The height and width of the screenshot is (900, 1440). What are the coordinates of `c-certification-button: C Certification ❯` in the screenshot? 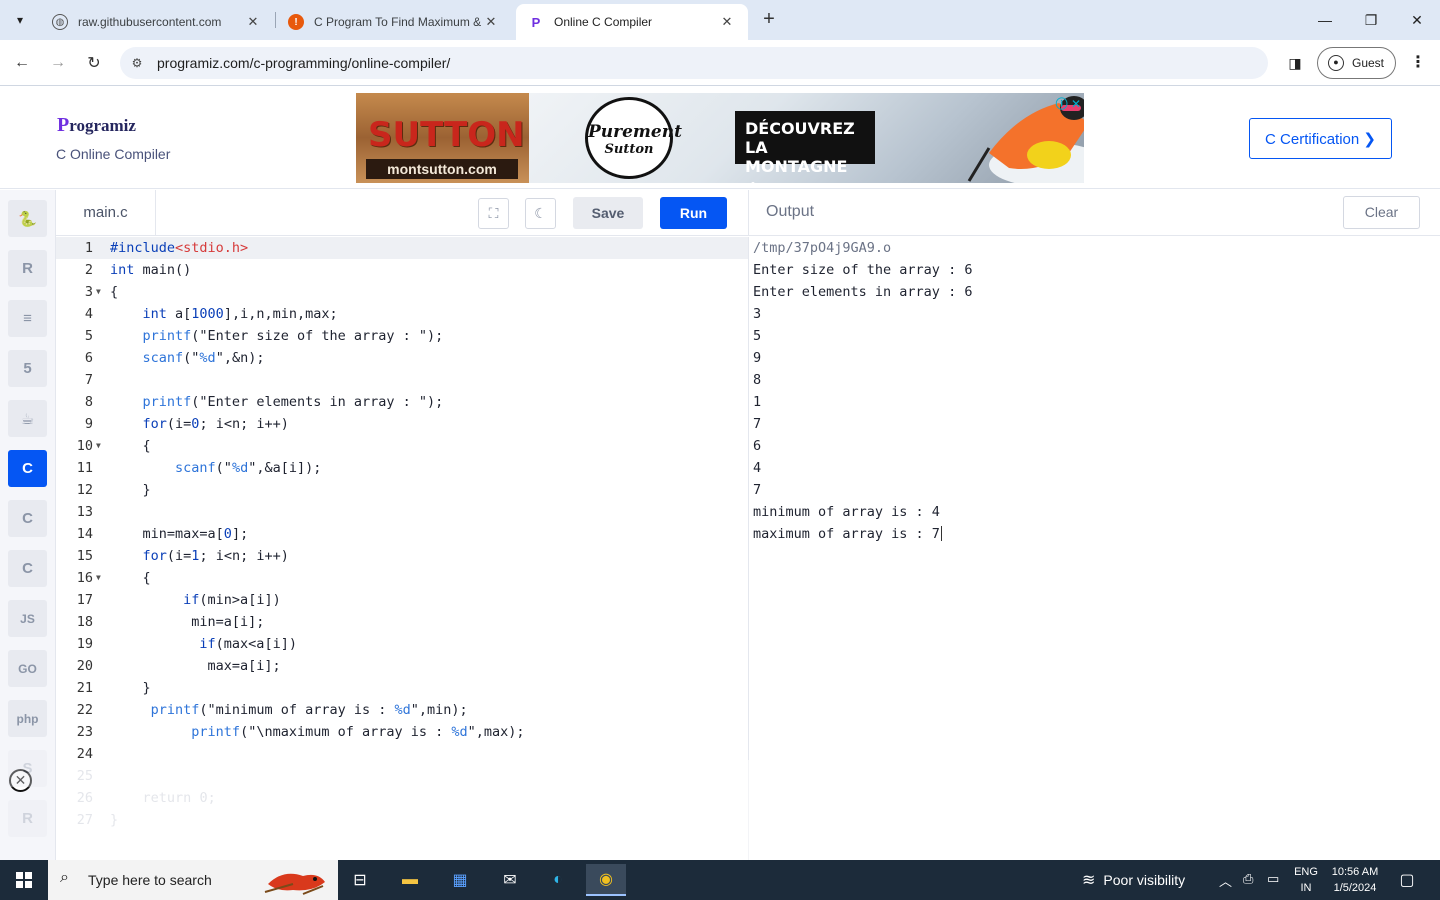 It's located at (1320, 138).